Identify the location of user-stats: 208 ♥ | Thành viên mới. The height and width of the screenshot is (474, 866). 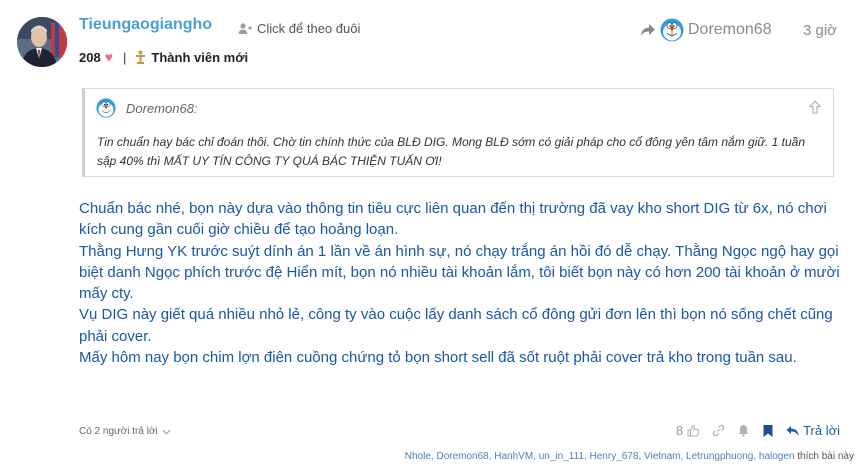
(163, 57).